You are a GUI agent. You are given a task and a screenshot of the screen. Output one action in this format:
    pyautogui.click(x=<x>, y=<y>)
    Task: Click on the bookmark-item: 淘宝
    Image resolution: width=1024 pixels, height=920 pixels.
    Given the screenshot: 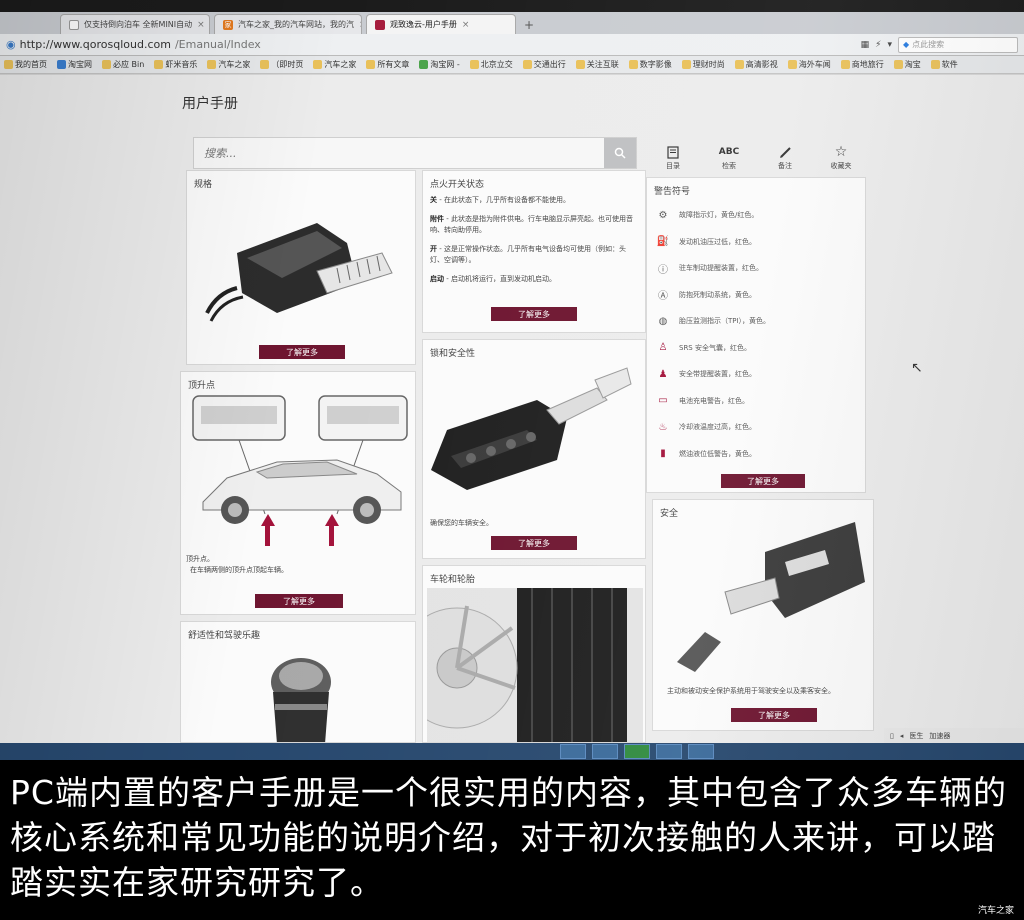 What is the action you would take?
    pyautogui.click(x=907, y=64)
    